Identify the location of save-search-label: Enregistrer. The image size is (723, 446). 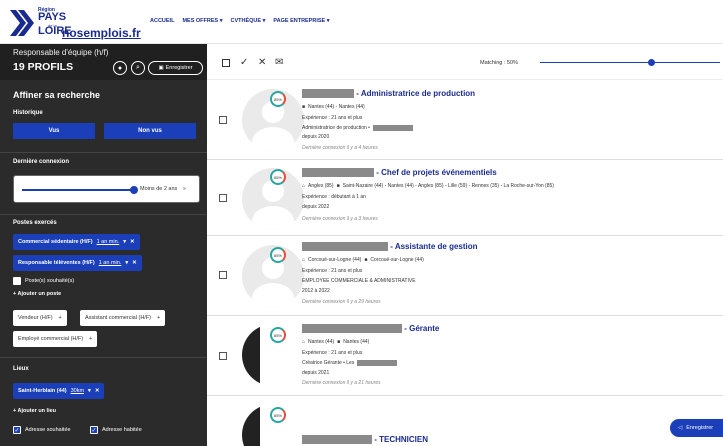
(179, 68).